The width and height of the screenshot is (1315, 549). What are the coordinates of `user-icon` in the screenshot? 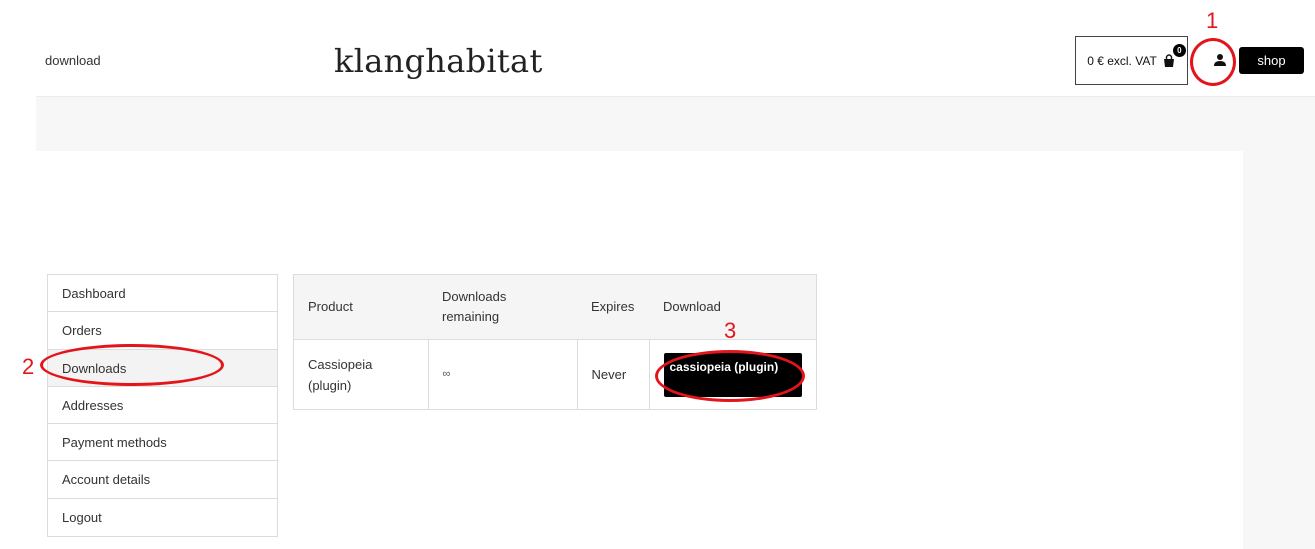 It's located at (1220, 62).